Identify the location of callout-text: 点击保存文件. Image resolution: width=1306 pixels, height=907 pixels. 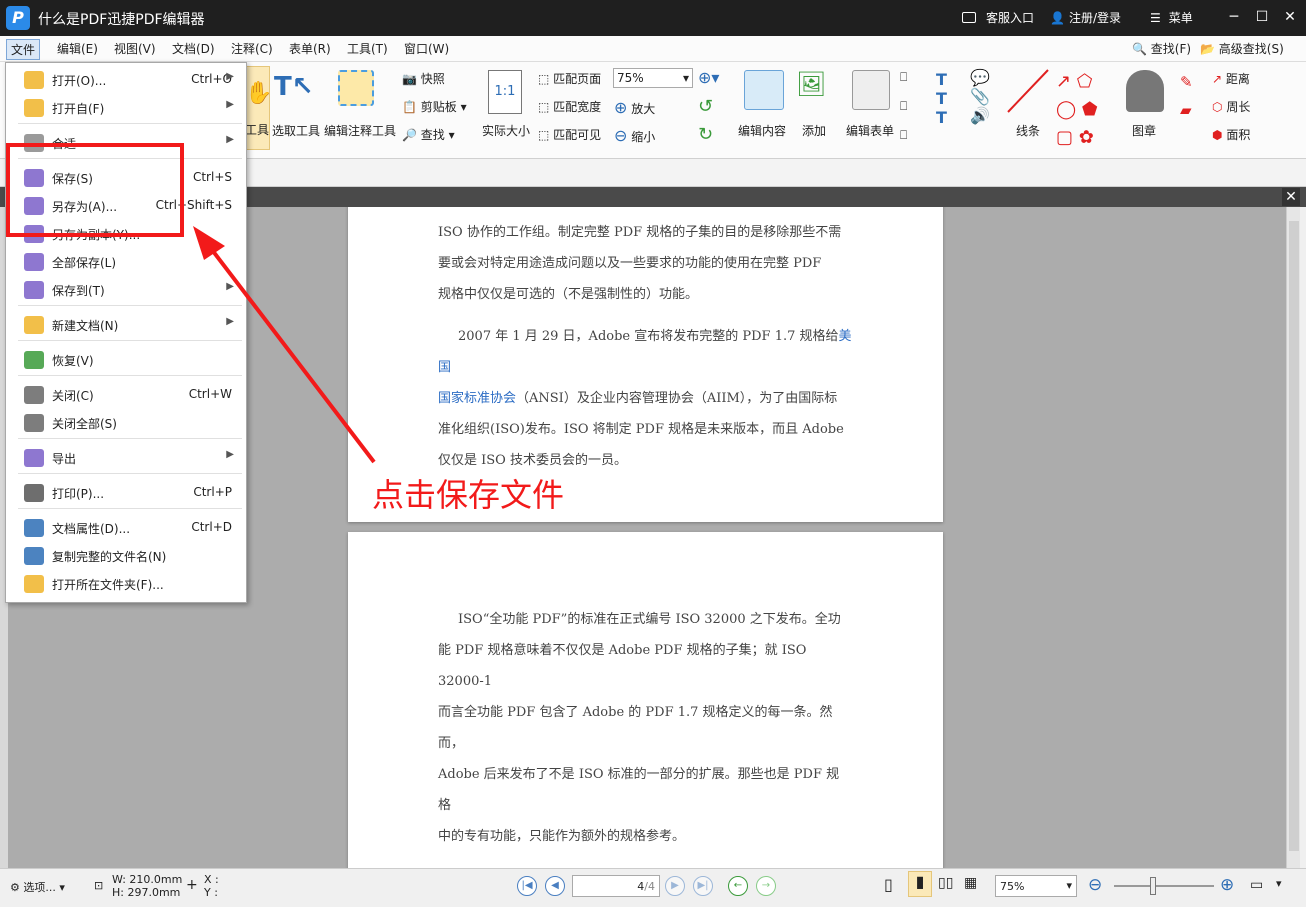
(468, 495).